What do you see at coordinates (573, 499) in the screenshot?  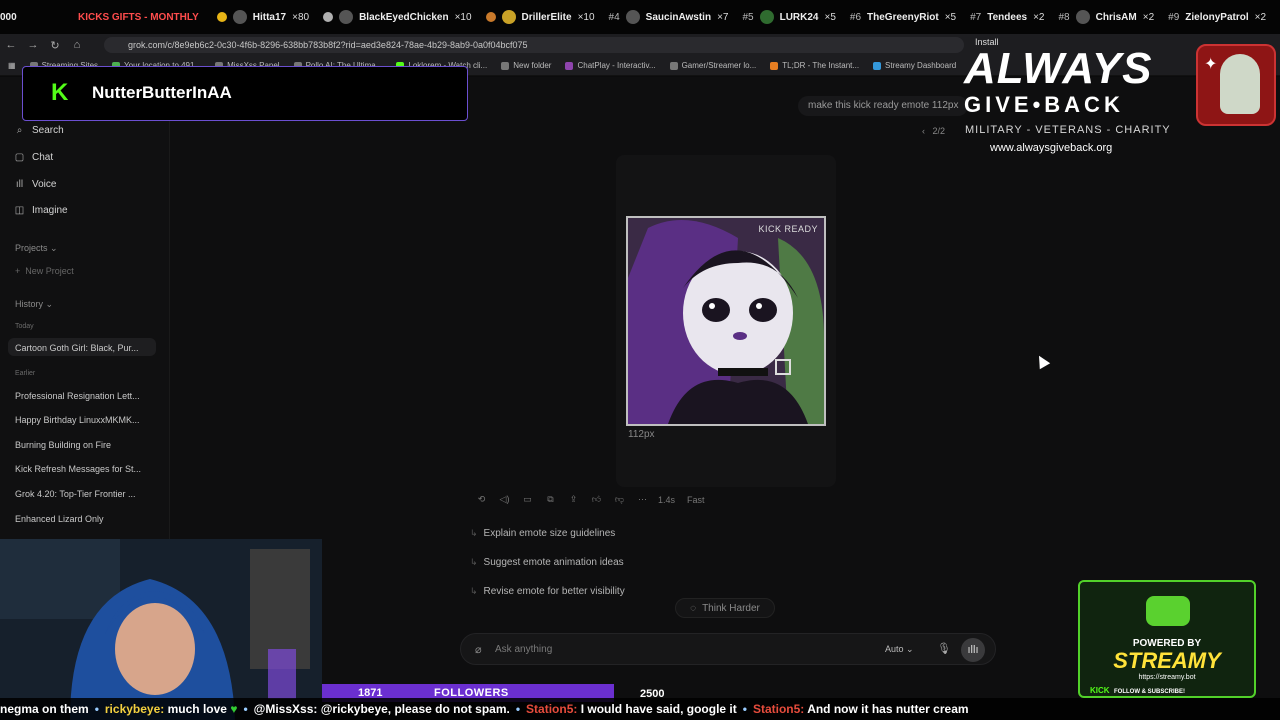 I see `share-icon: ⇪` at bounding box center [573, 499].